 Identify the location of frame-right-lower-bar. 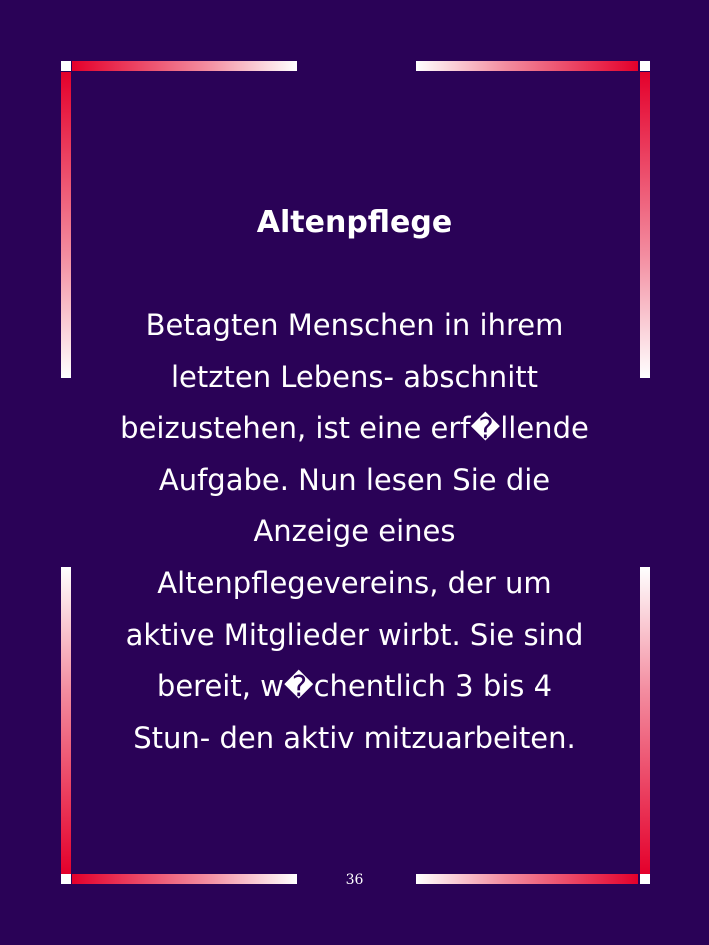
(645, 720).